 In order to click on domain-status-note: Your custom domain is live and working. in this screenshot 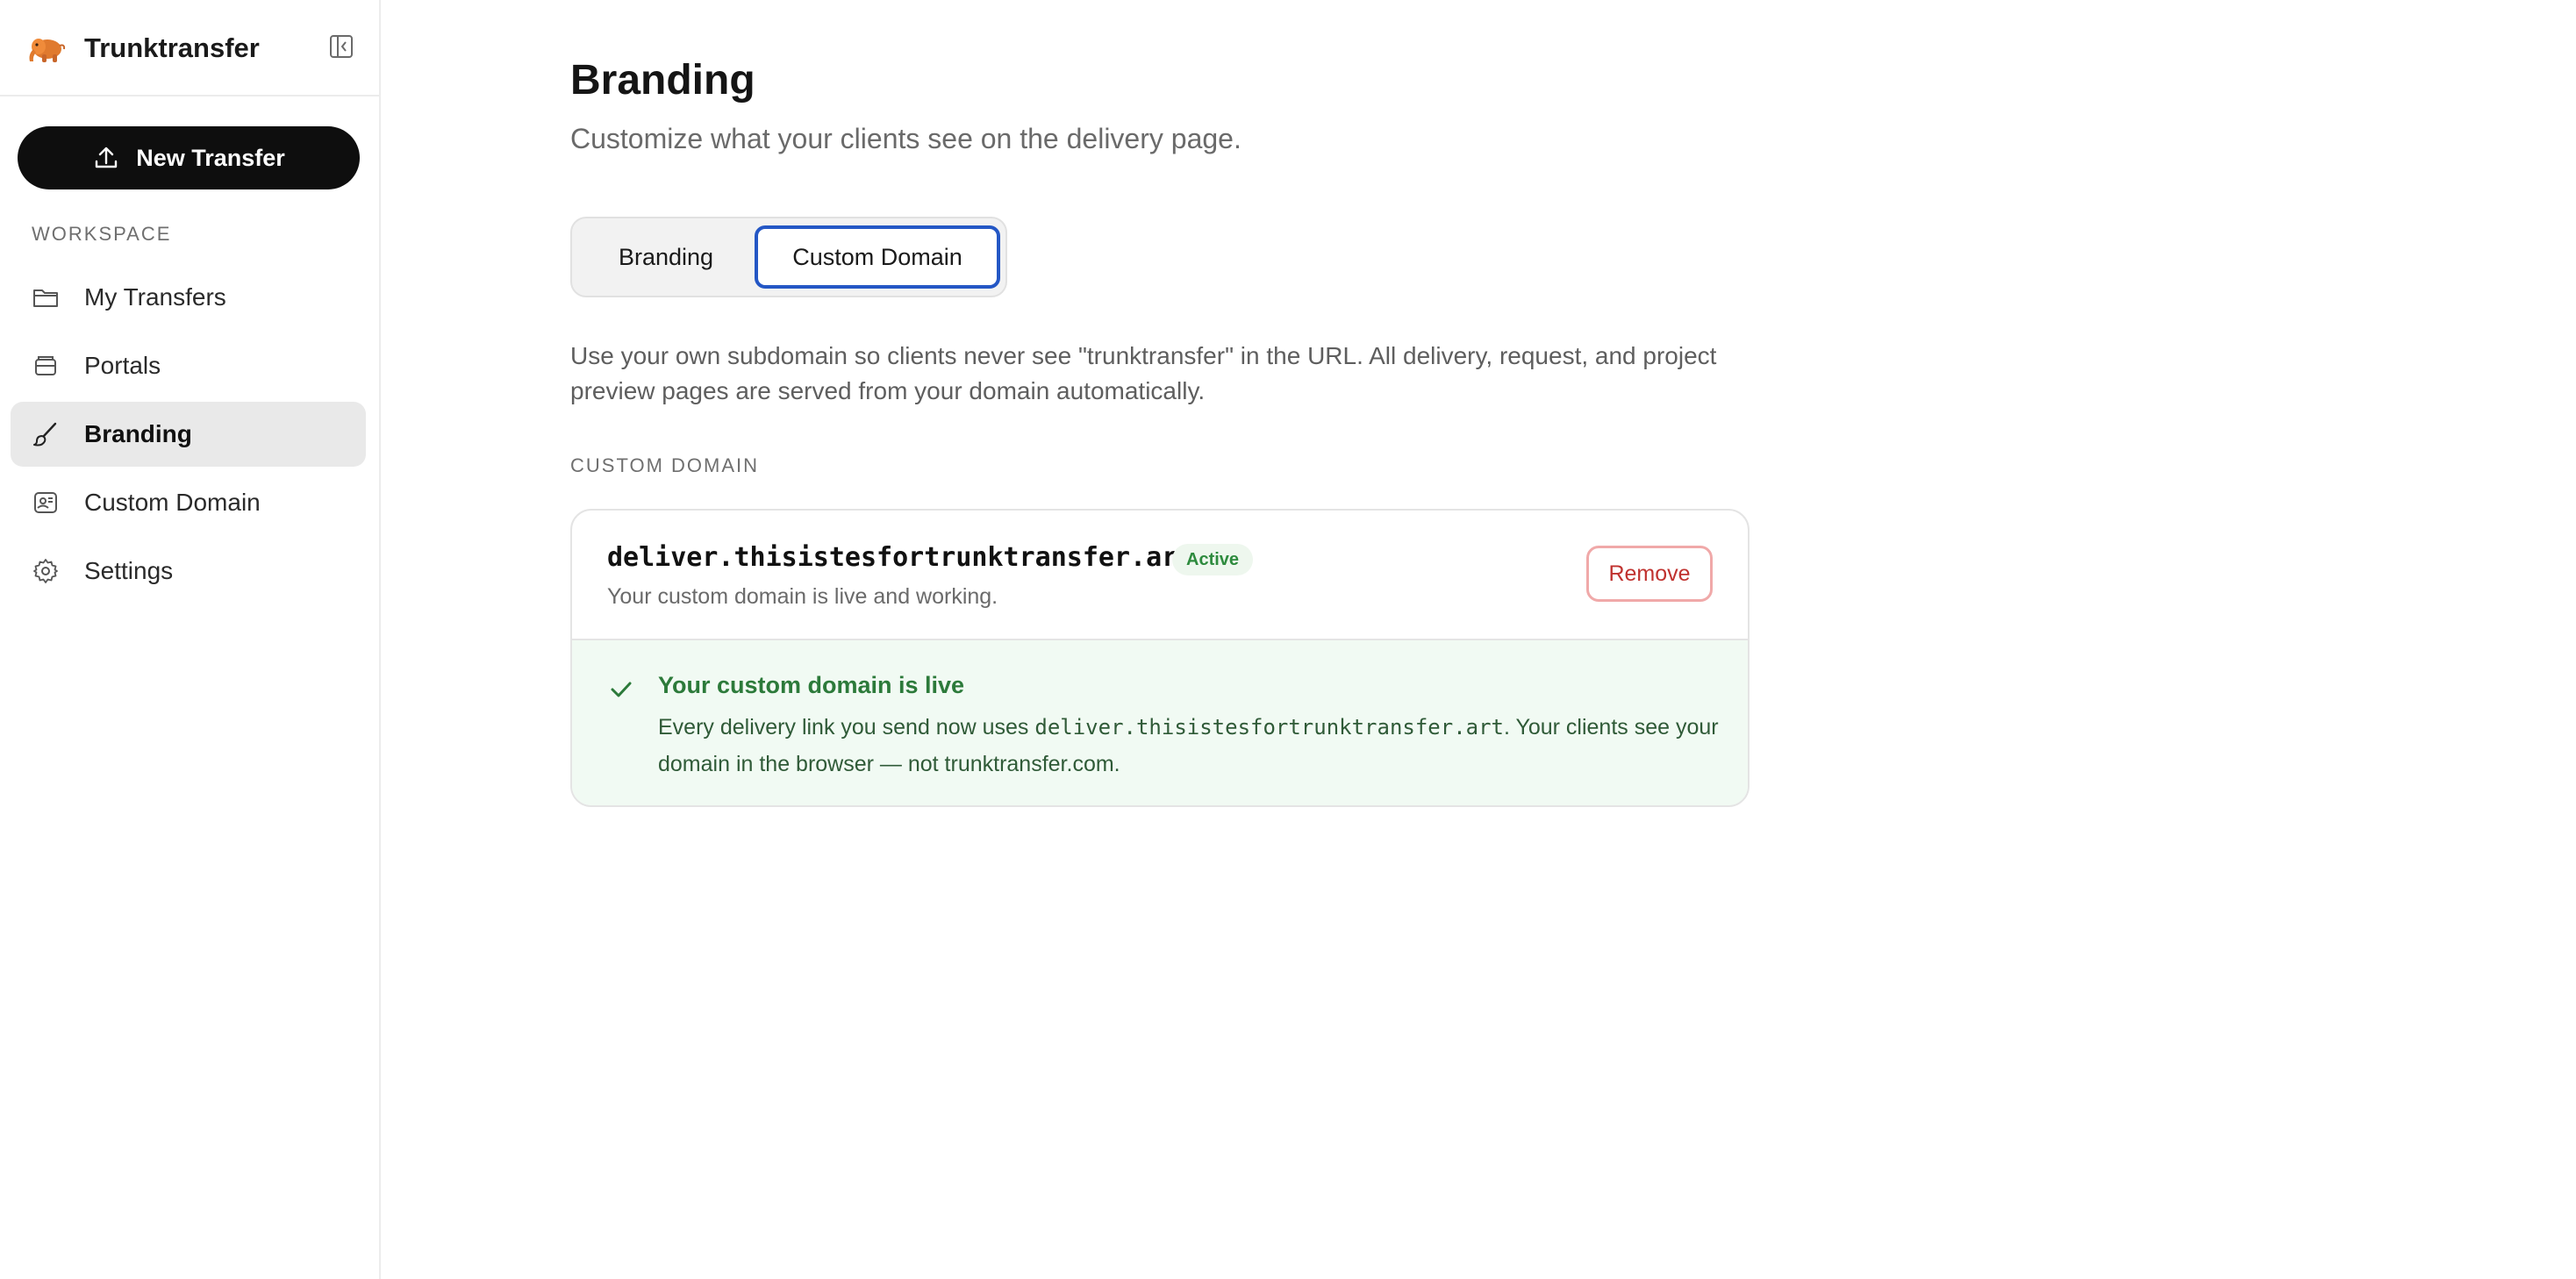, I will do `click(802, 597)`.